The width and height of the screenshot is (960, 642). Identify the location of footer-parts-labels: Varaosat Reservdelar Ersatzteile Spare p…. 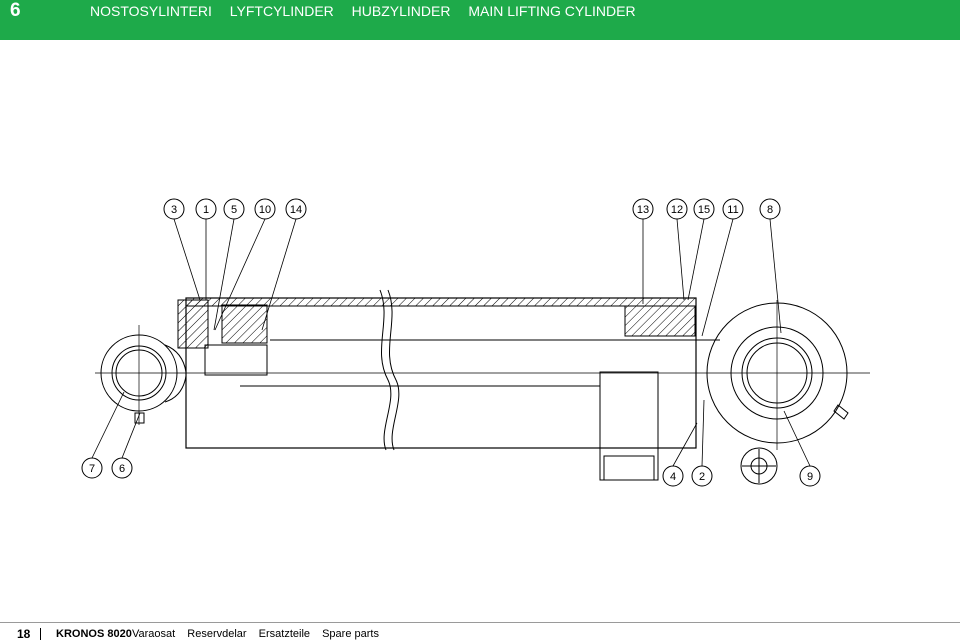
(260, 634).